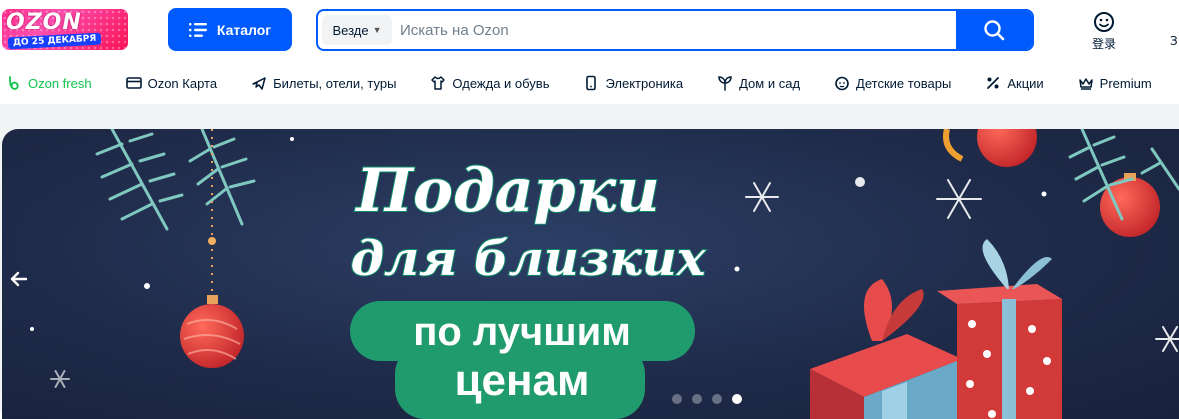 The width and height of the screenshot is (1179, 419). I want to click on nav-item-label: Дом и сад, so click(770, 83).